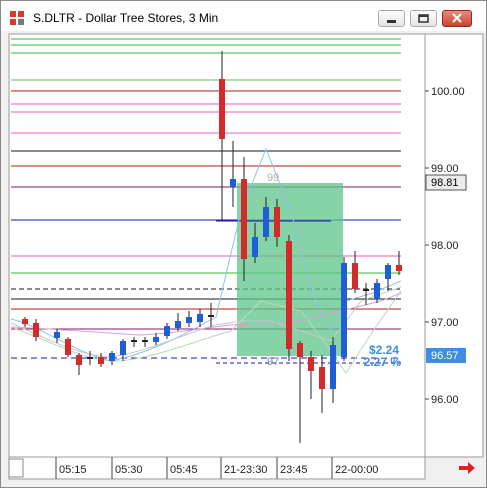 This screenshot has width=487, height=488. I want to click on change-pct-label: 2.27 %, so click(383, 362).